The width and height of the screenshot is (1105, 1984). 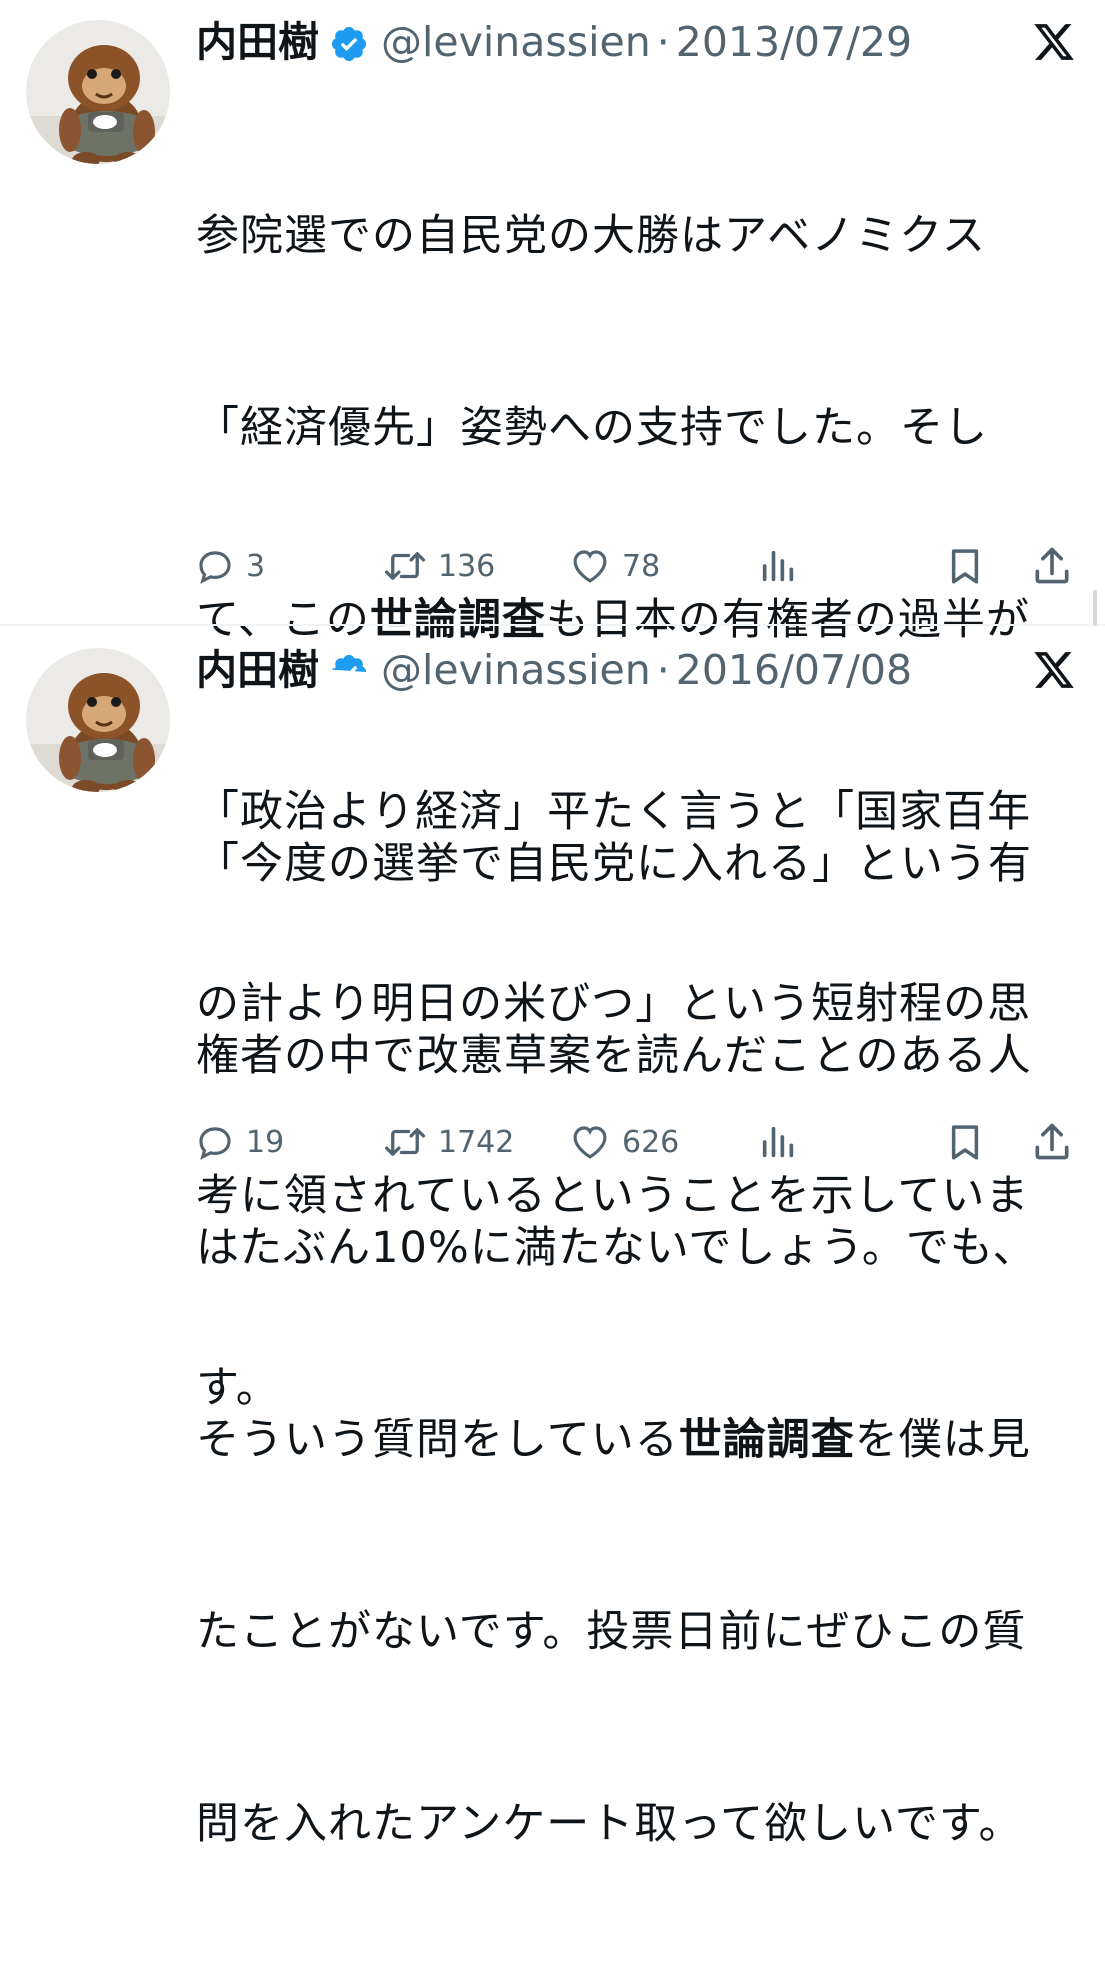 I want to click on tweet-date: 2013/07/29, so click(x=794, y=42).